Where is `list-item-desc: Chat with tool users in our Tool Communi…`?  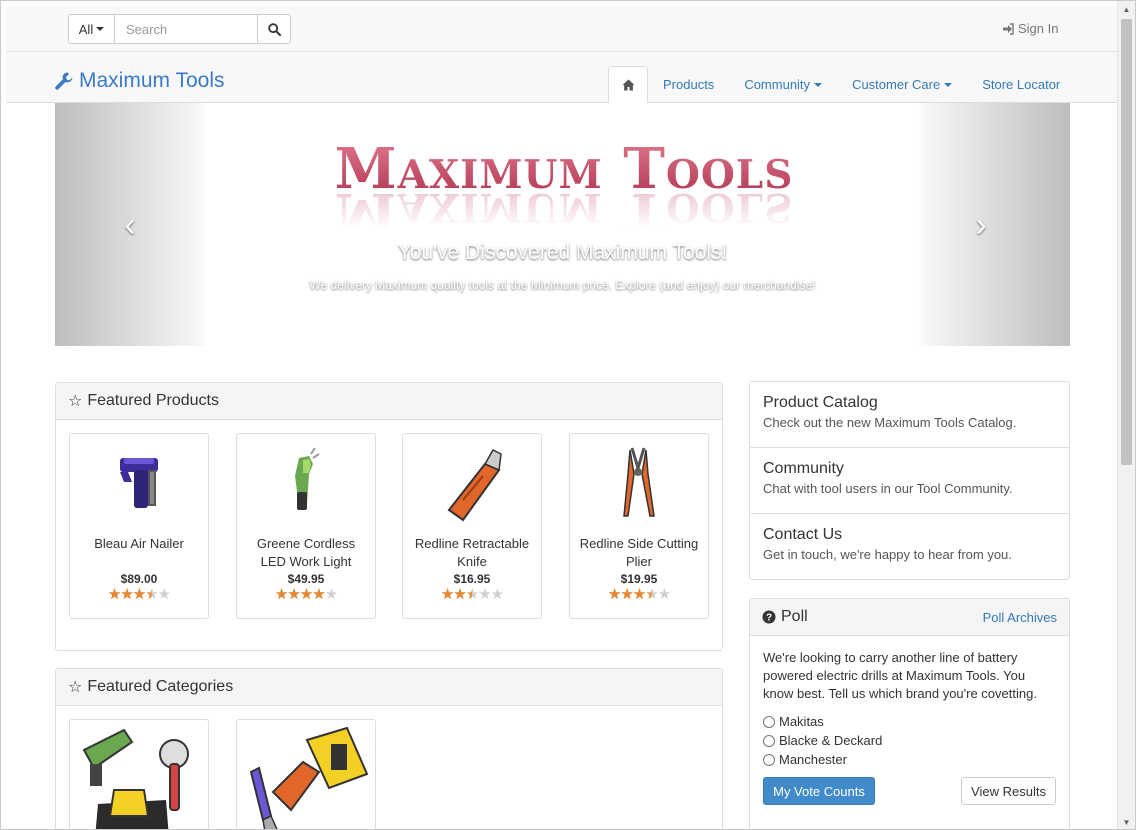 list-item-desc: Chat with tool users in our Tool Communi… is located at coordinates (888, 488).